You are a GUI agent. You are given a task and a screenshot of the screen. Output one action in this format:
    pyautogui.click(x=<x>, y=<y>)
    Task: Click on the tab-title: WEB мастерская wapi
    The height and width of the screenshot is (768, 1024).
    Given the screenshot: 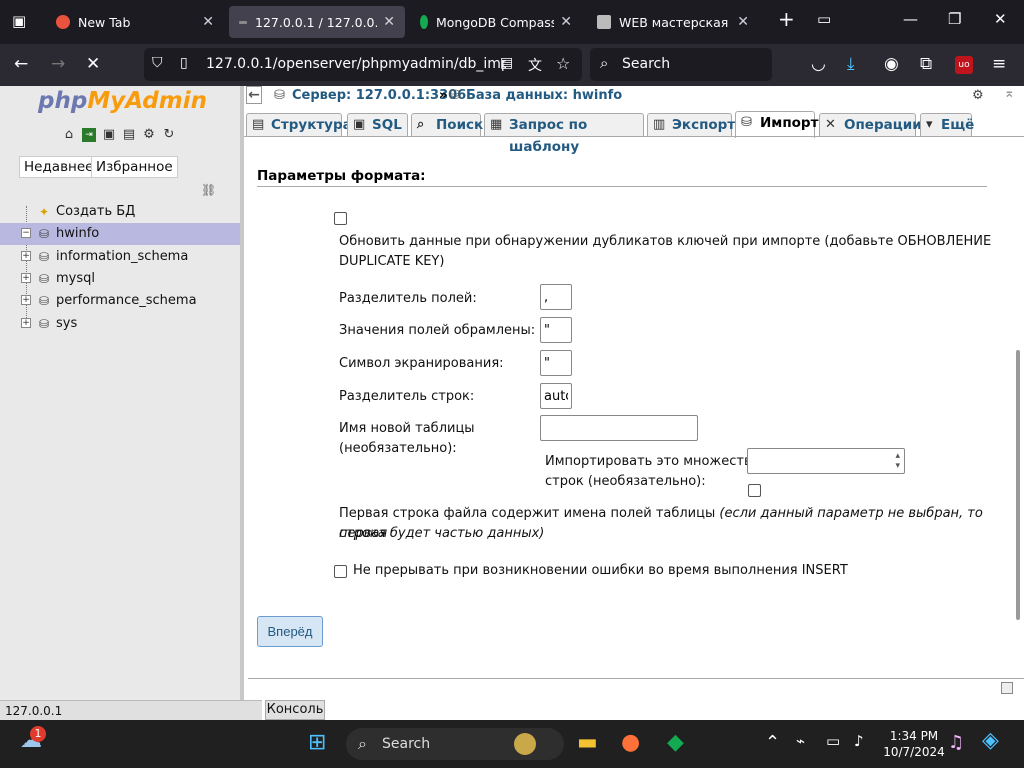 What is the action you would take?
    pyautogui.click(x=675, y=22)
    